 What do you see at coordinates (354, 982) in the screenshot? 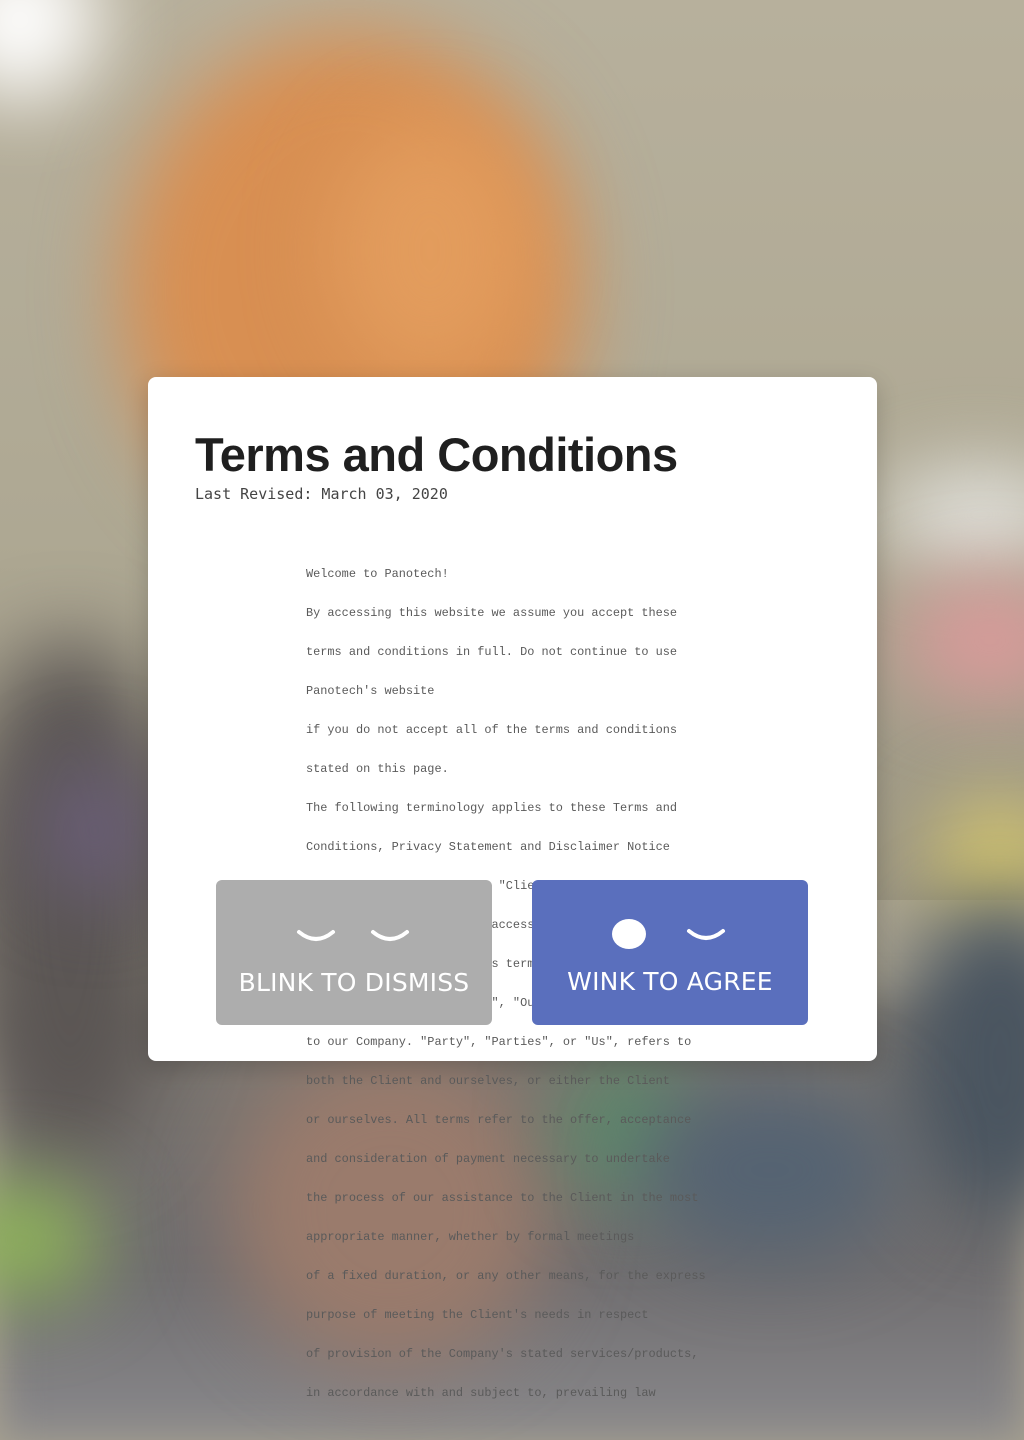
I see `dismiss-button-label: BLINK TO DISMISS` at bounding box center [354, 982].